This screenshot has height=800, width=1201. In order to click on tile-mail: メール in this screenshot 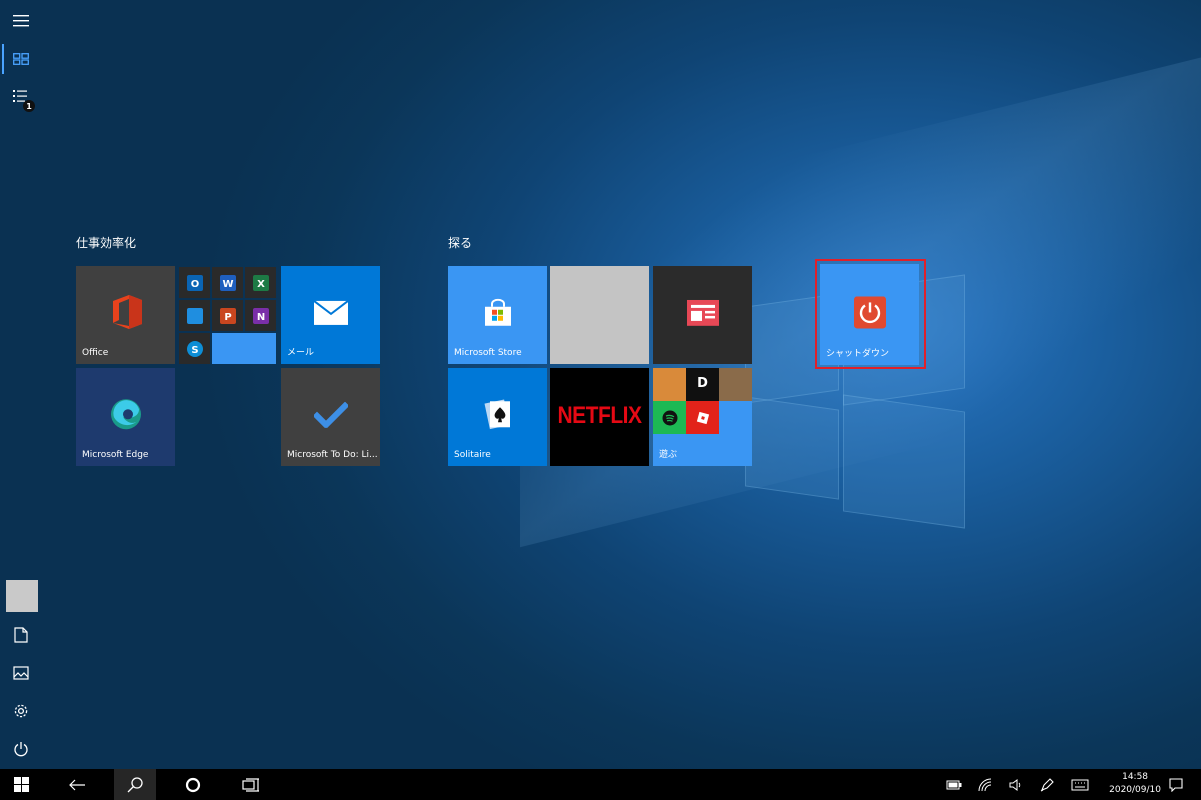, I will do `click(330, 315)`.